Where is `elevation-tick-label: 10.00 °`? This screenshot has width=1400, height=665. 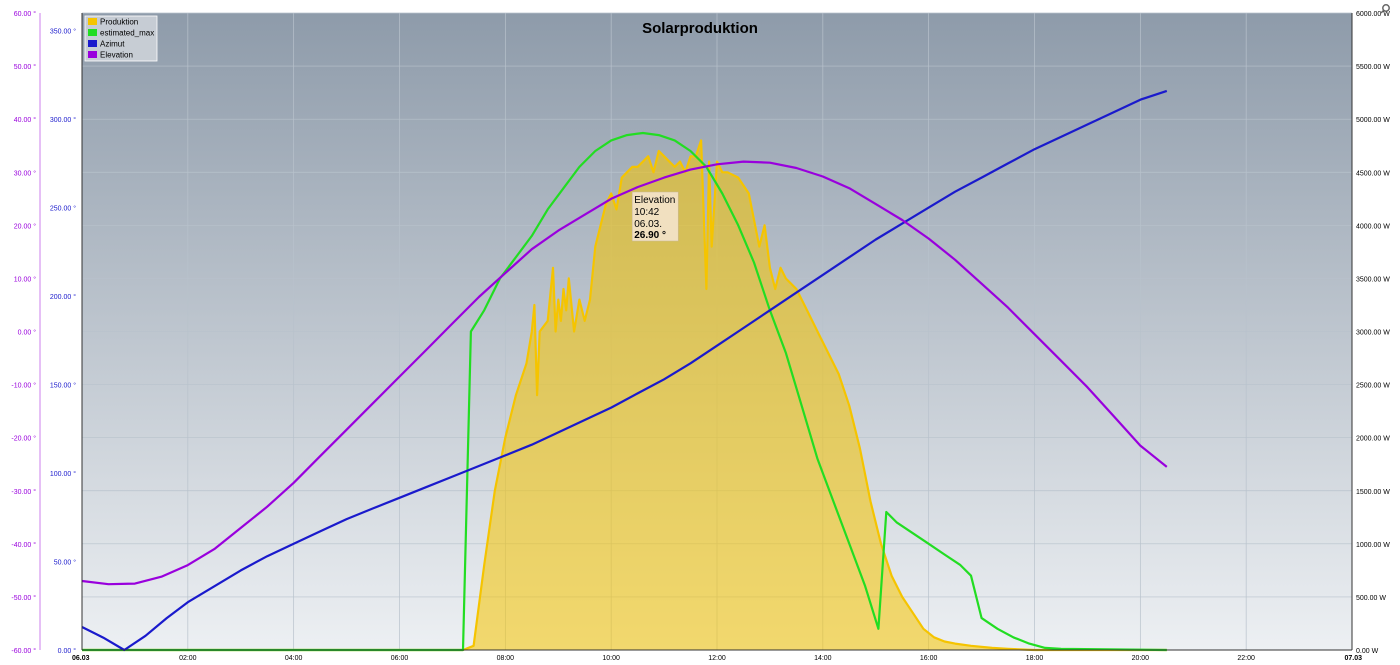
elevation-tick-label: 10.00 ° is located at coordinates (25, 279).